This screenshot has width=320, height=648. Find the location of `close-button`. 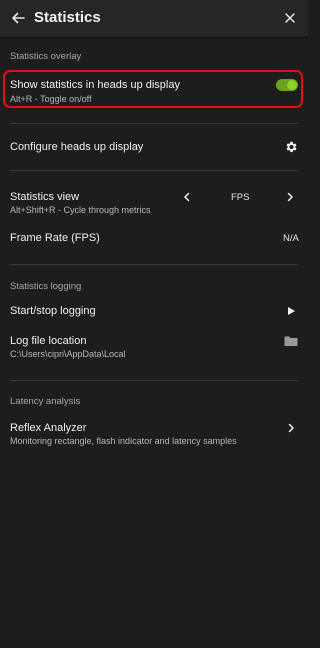

close-button is located at coordinates (290, 18).